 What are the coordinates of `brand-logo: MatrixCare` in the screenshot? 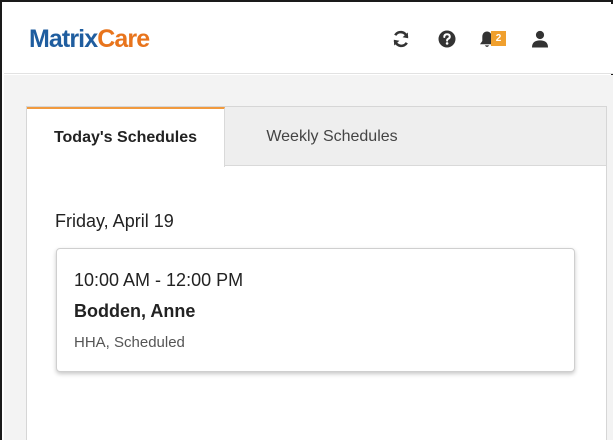 It's located at (89, 39).